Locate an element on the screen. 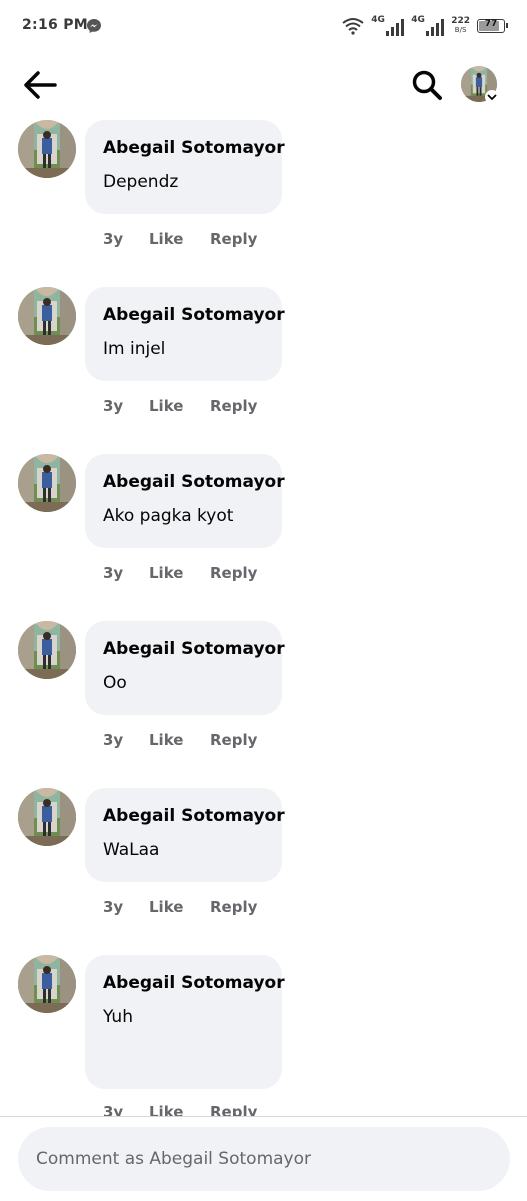 This screenshot has height=1201, width=527. comment-text: Dependz is located at coordinates (141, 182).